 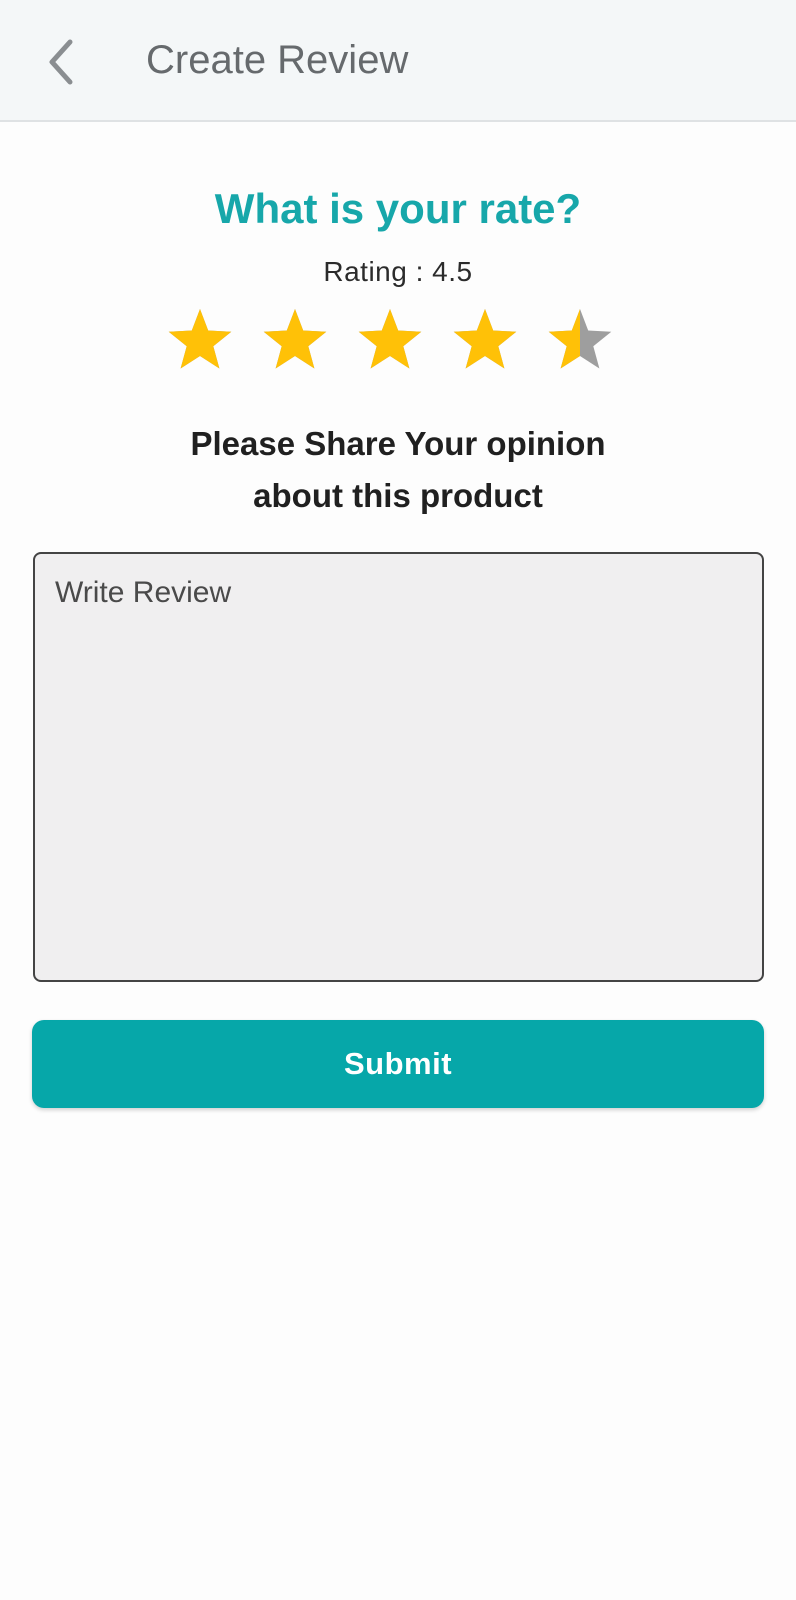 What do you see at coordinates (398, 1064) in the screenshot?
I see `submit-button: Submit` at bounding box center [398, 1064].